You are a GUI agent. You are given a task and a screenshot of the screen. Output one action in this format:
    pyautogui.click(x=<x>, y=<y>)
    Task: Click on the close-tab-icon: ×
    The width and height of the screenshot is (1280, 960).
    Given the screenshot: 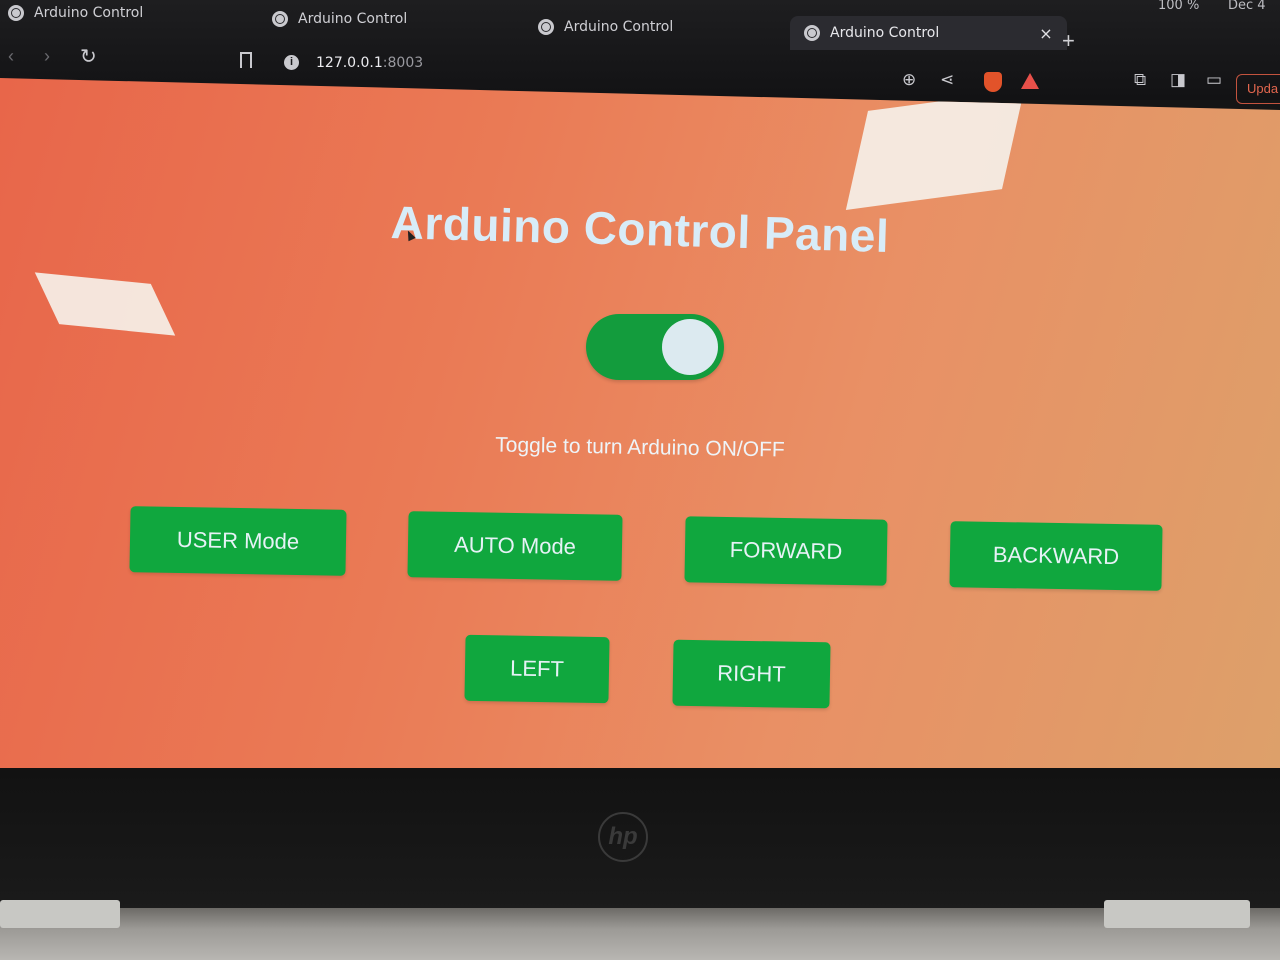 What is the action you would take?
    pyautogui.click(x=1045, y=33)
    